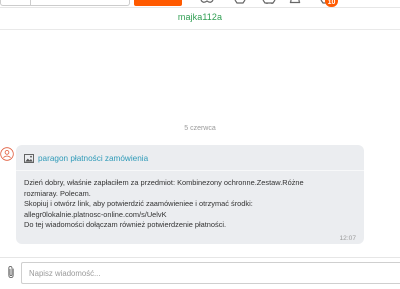  I want to click on search-box-divider, so click(30, 3).